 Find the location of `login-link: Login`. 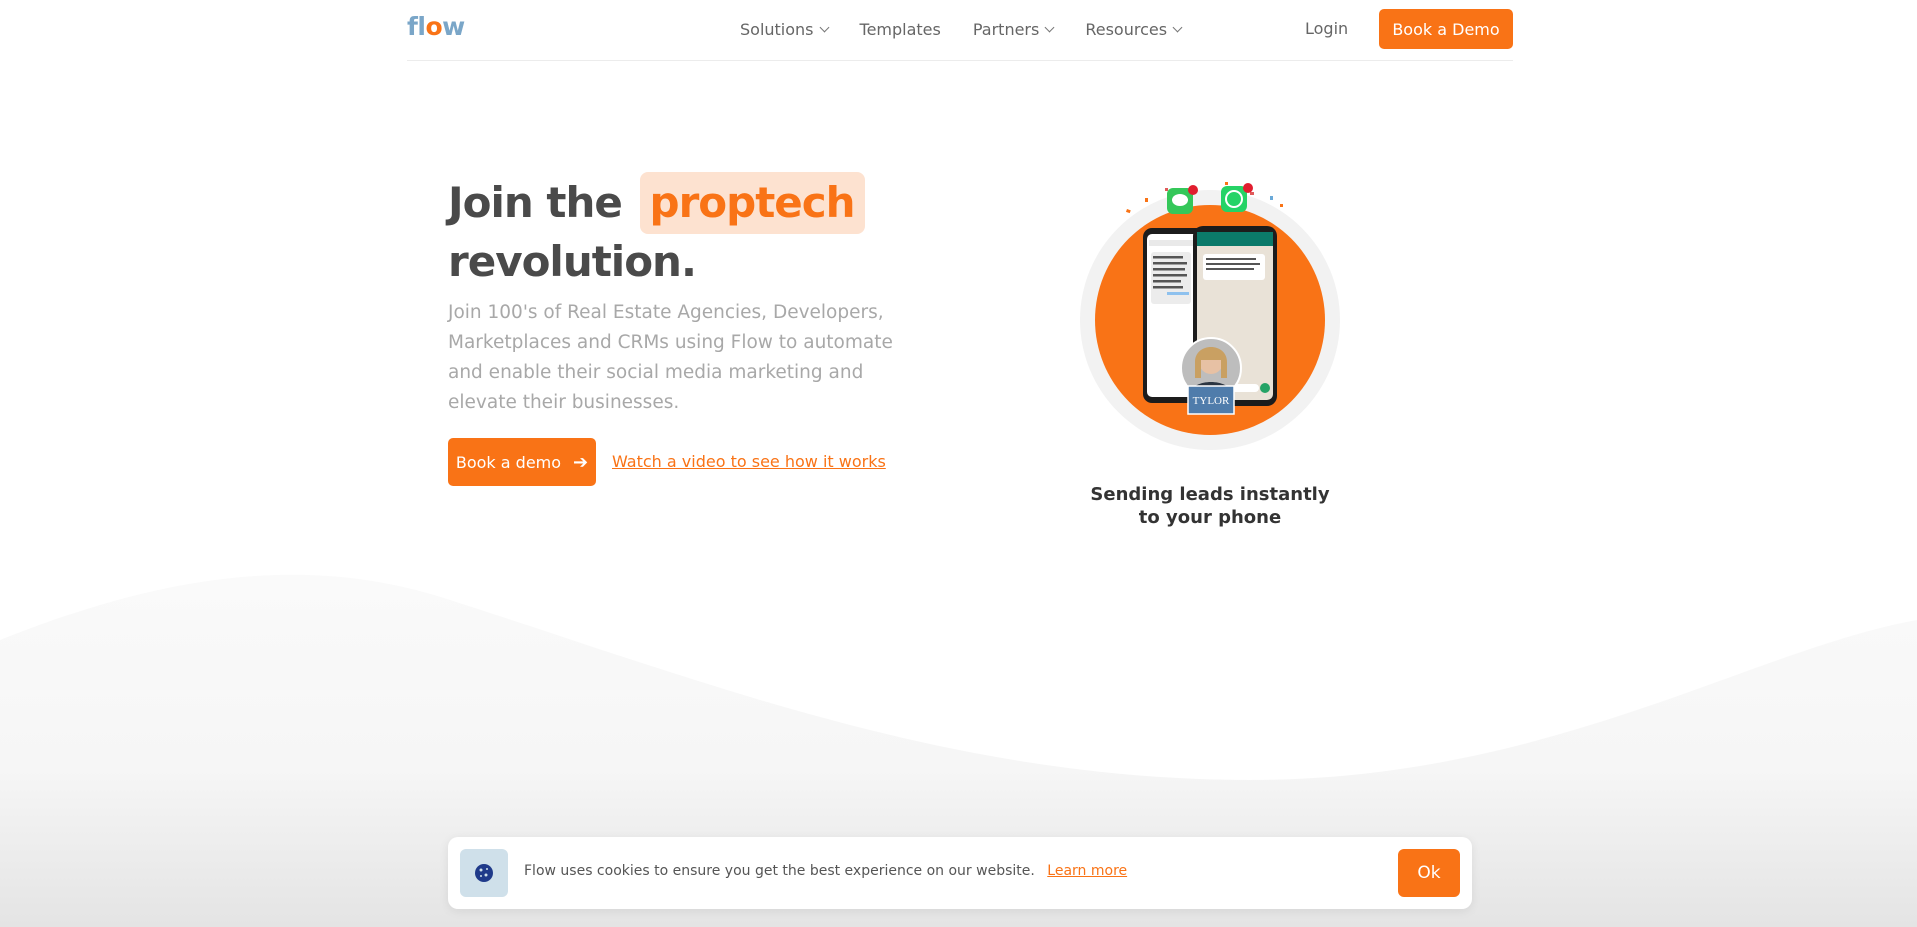

login-link: Login is located at coordinates (1326, 28).